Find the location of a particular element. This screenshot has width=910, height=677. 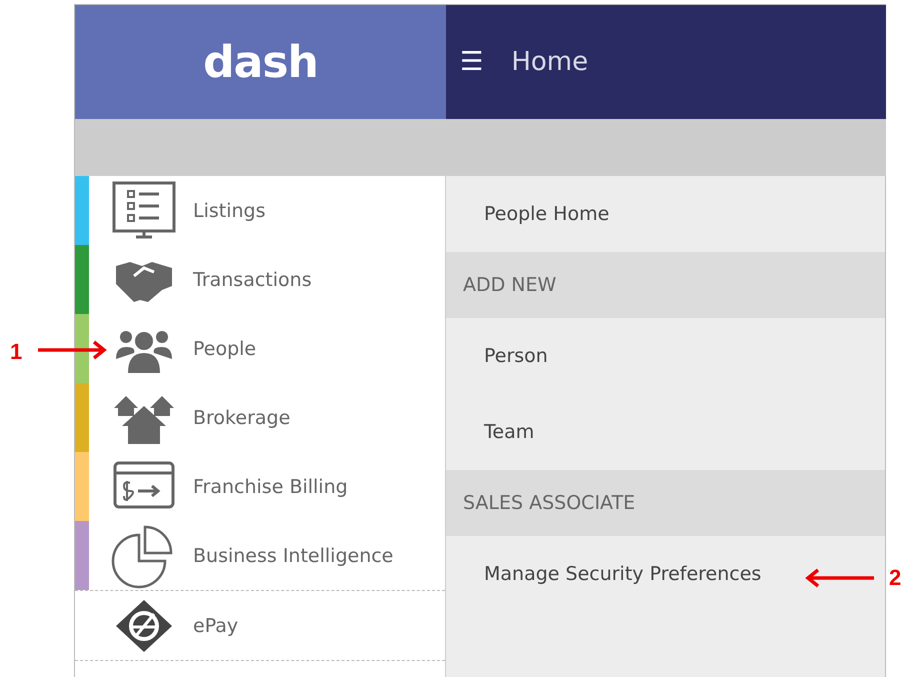

sidebar-label: ePay is located at coordinates (215, 625).